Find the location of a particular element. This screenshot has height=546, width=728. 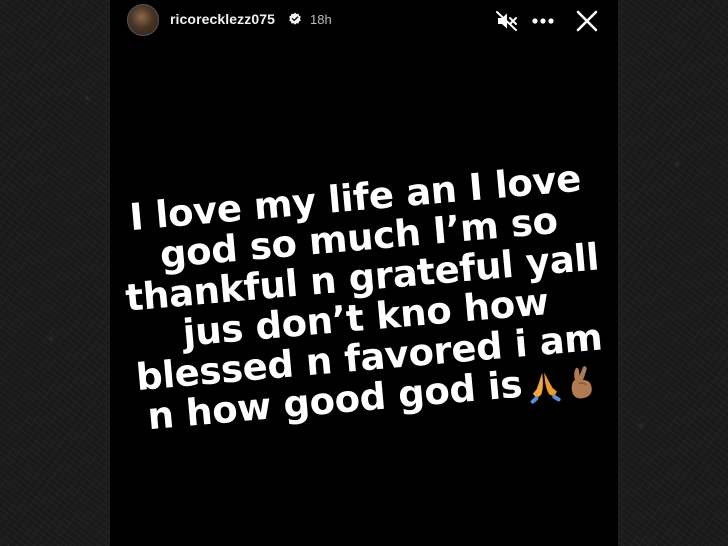

crossed-fingers-emoji is located at coordinates (581, 381).